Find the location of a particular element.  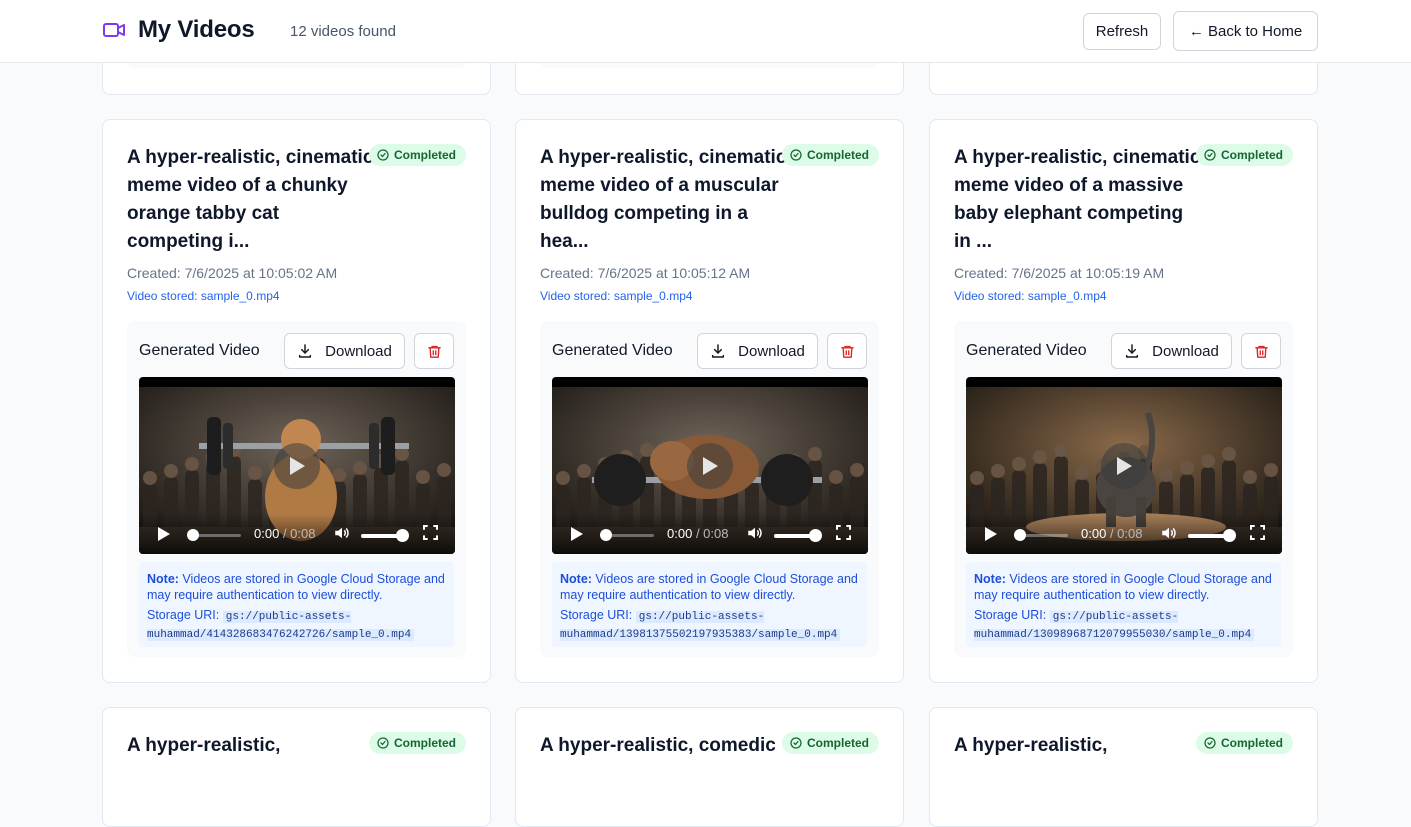

back-to-home-button: ← Back to Home is located at coordinates (1245, 31).